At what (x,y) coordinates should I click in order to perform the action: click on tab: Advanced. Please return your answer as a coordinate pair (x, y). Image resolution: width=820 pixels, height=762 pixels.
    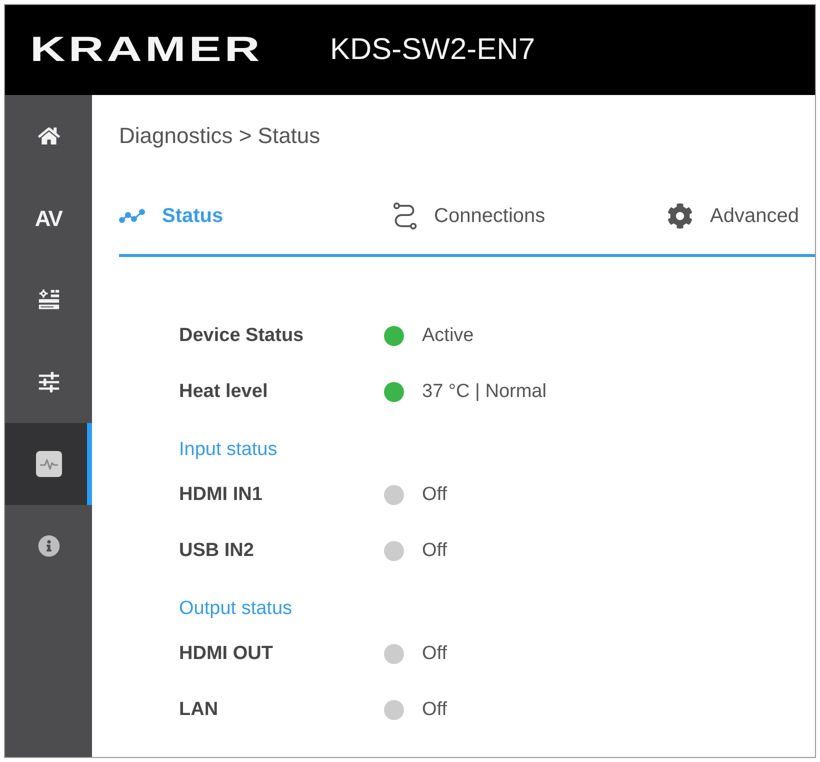
    Looking at the image, I should click on (741, 216).